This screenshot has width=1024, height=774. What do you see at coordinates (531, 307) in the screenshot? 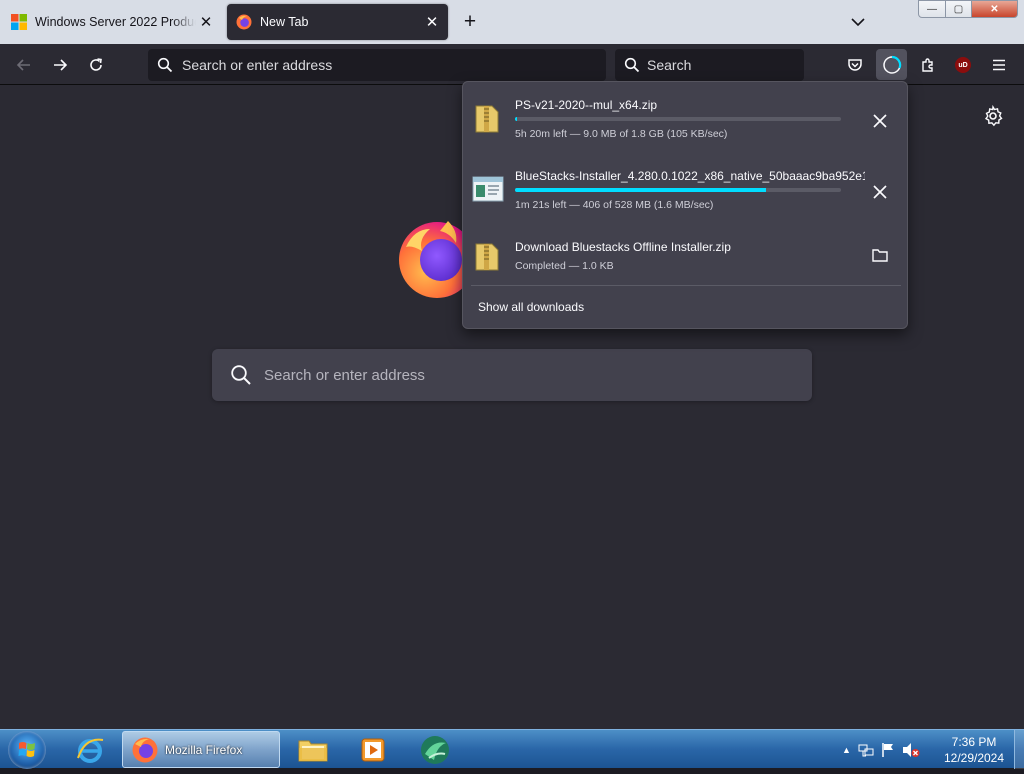
I see `show-all-downloads-button: Show all downloads` at bounding box center [531, 307].